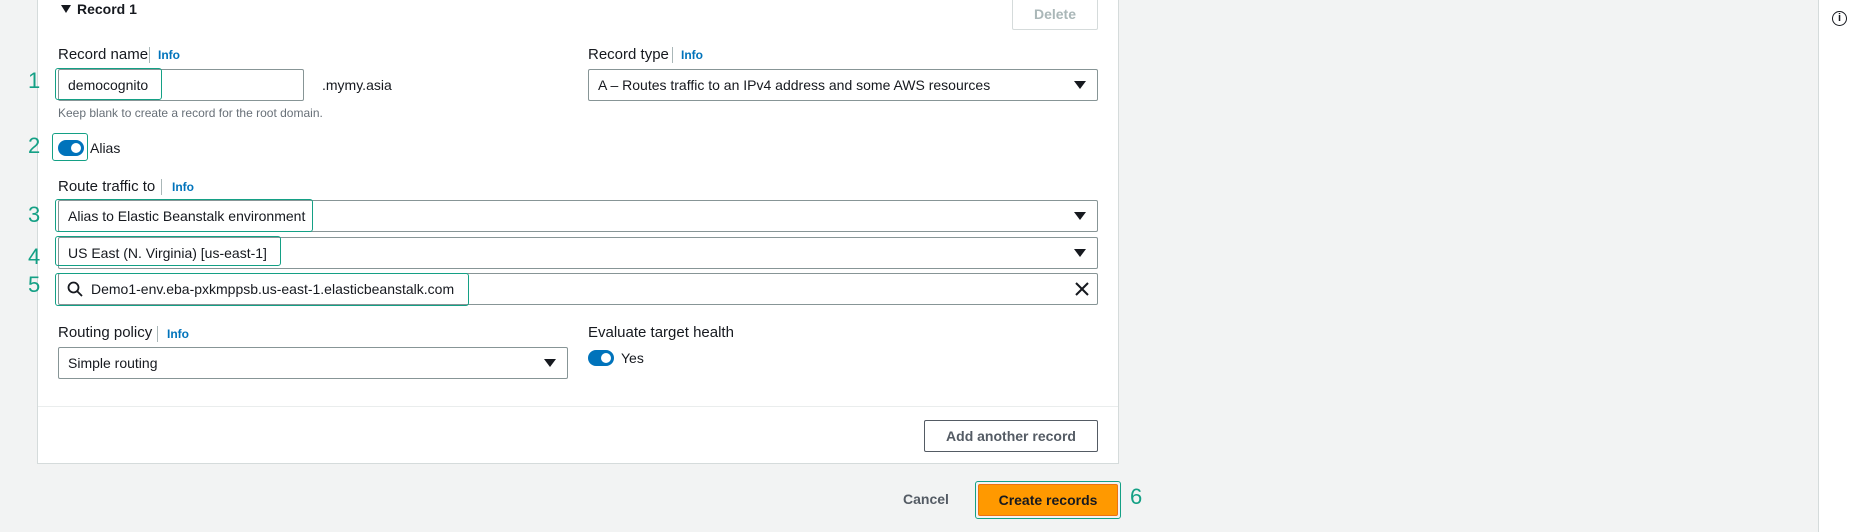 The width and height of the screenshot is (1858, 532). Describe the element at coordinates (34, 145) in the screenshot. I see `annotation-number: 2` at that location.